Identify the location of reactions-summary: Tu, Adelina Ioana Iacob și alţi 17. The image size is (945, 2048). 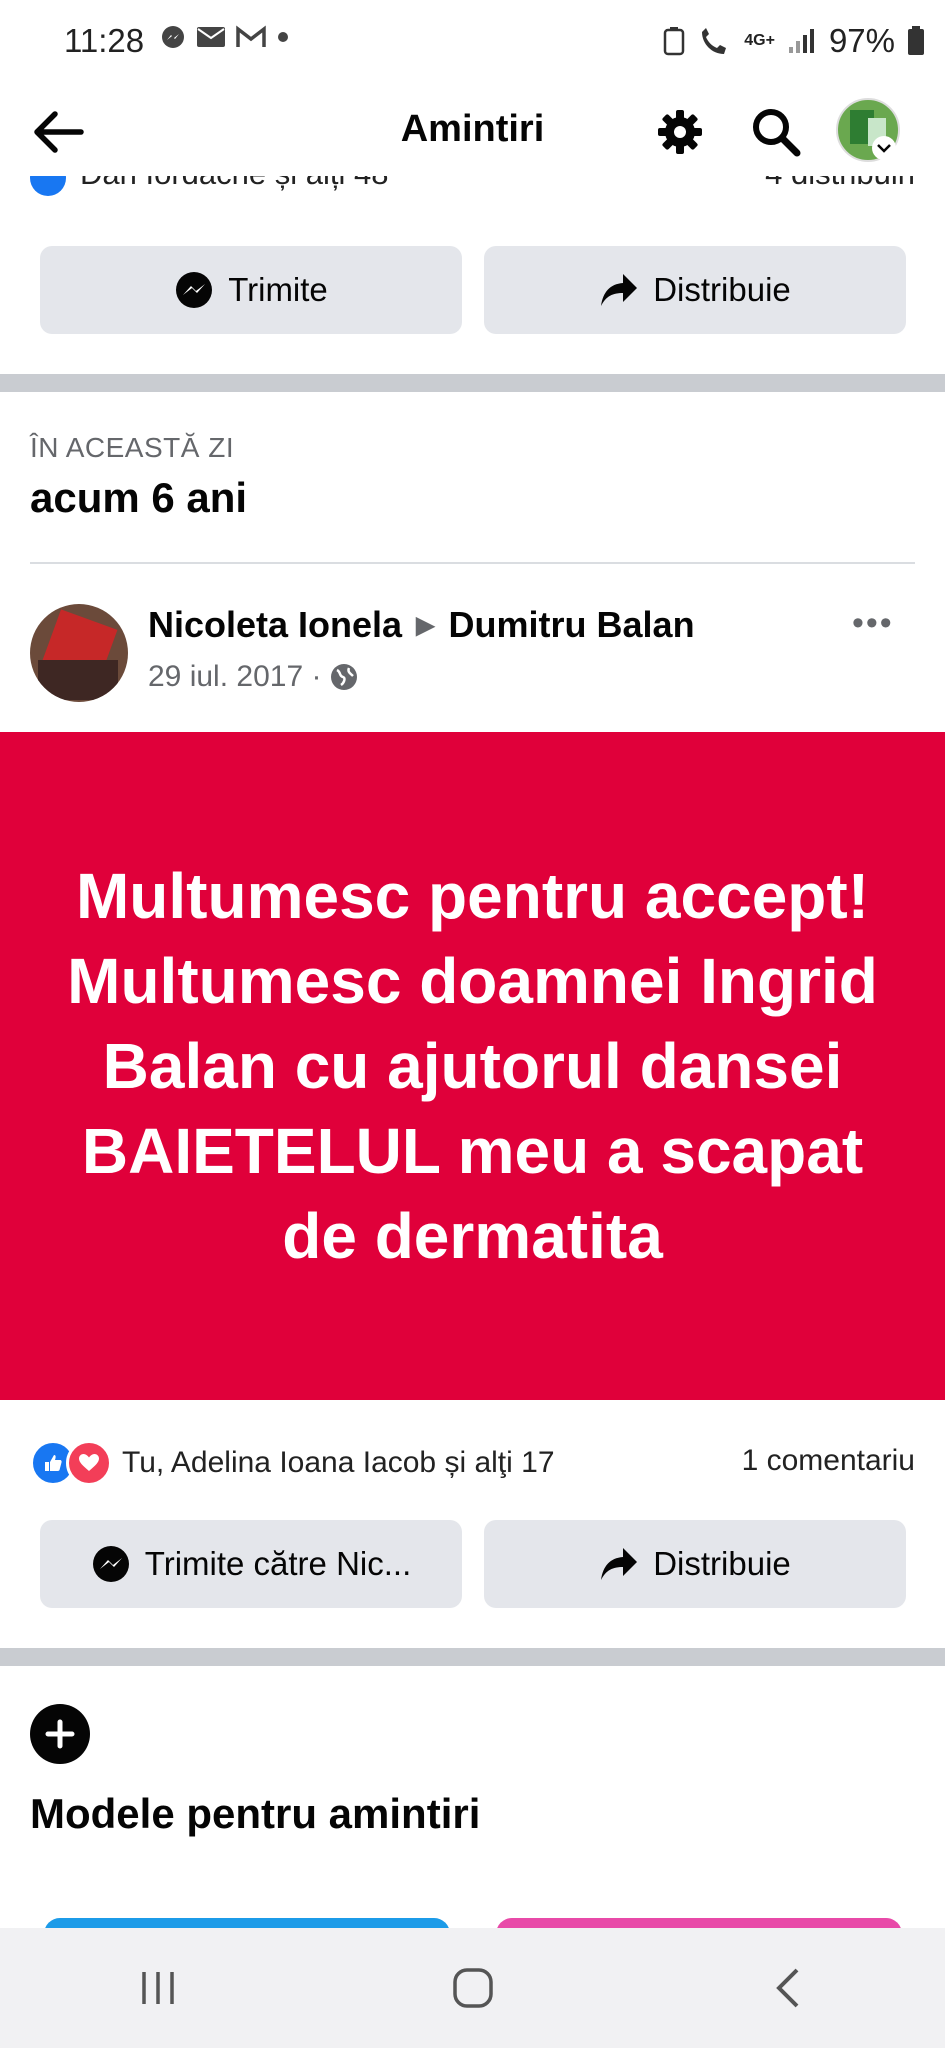
(292, 1463).